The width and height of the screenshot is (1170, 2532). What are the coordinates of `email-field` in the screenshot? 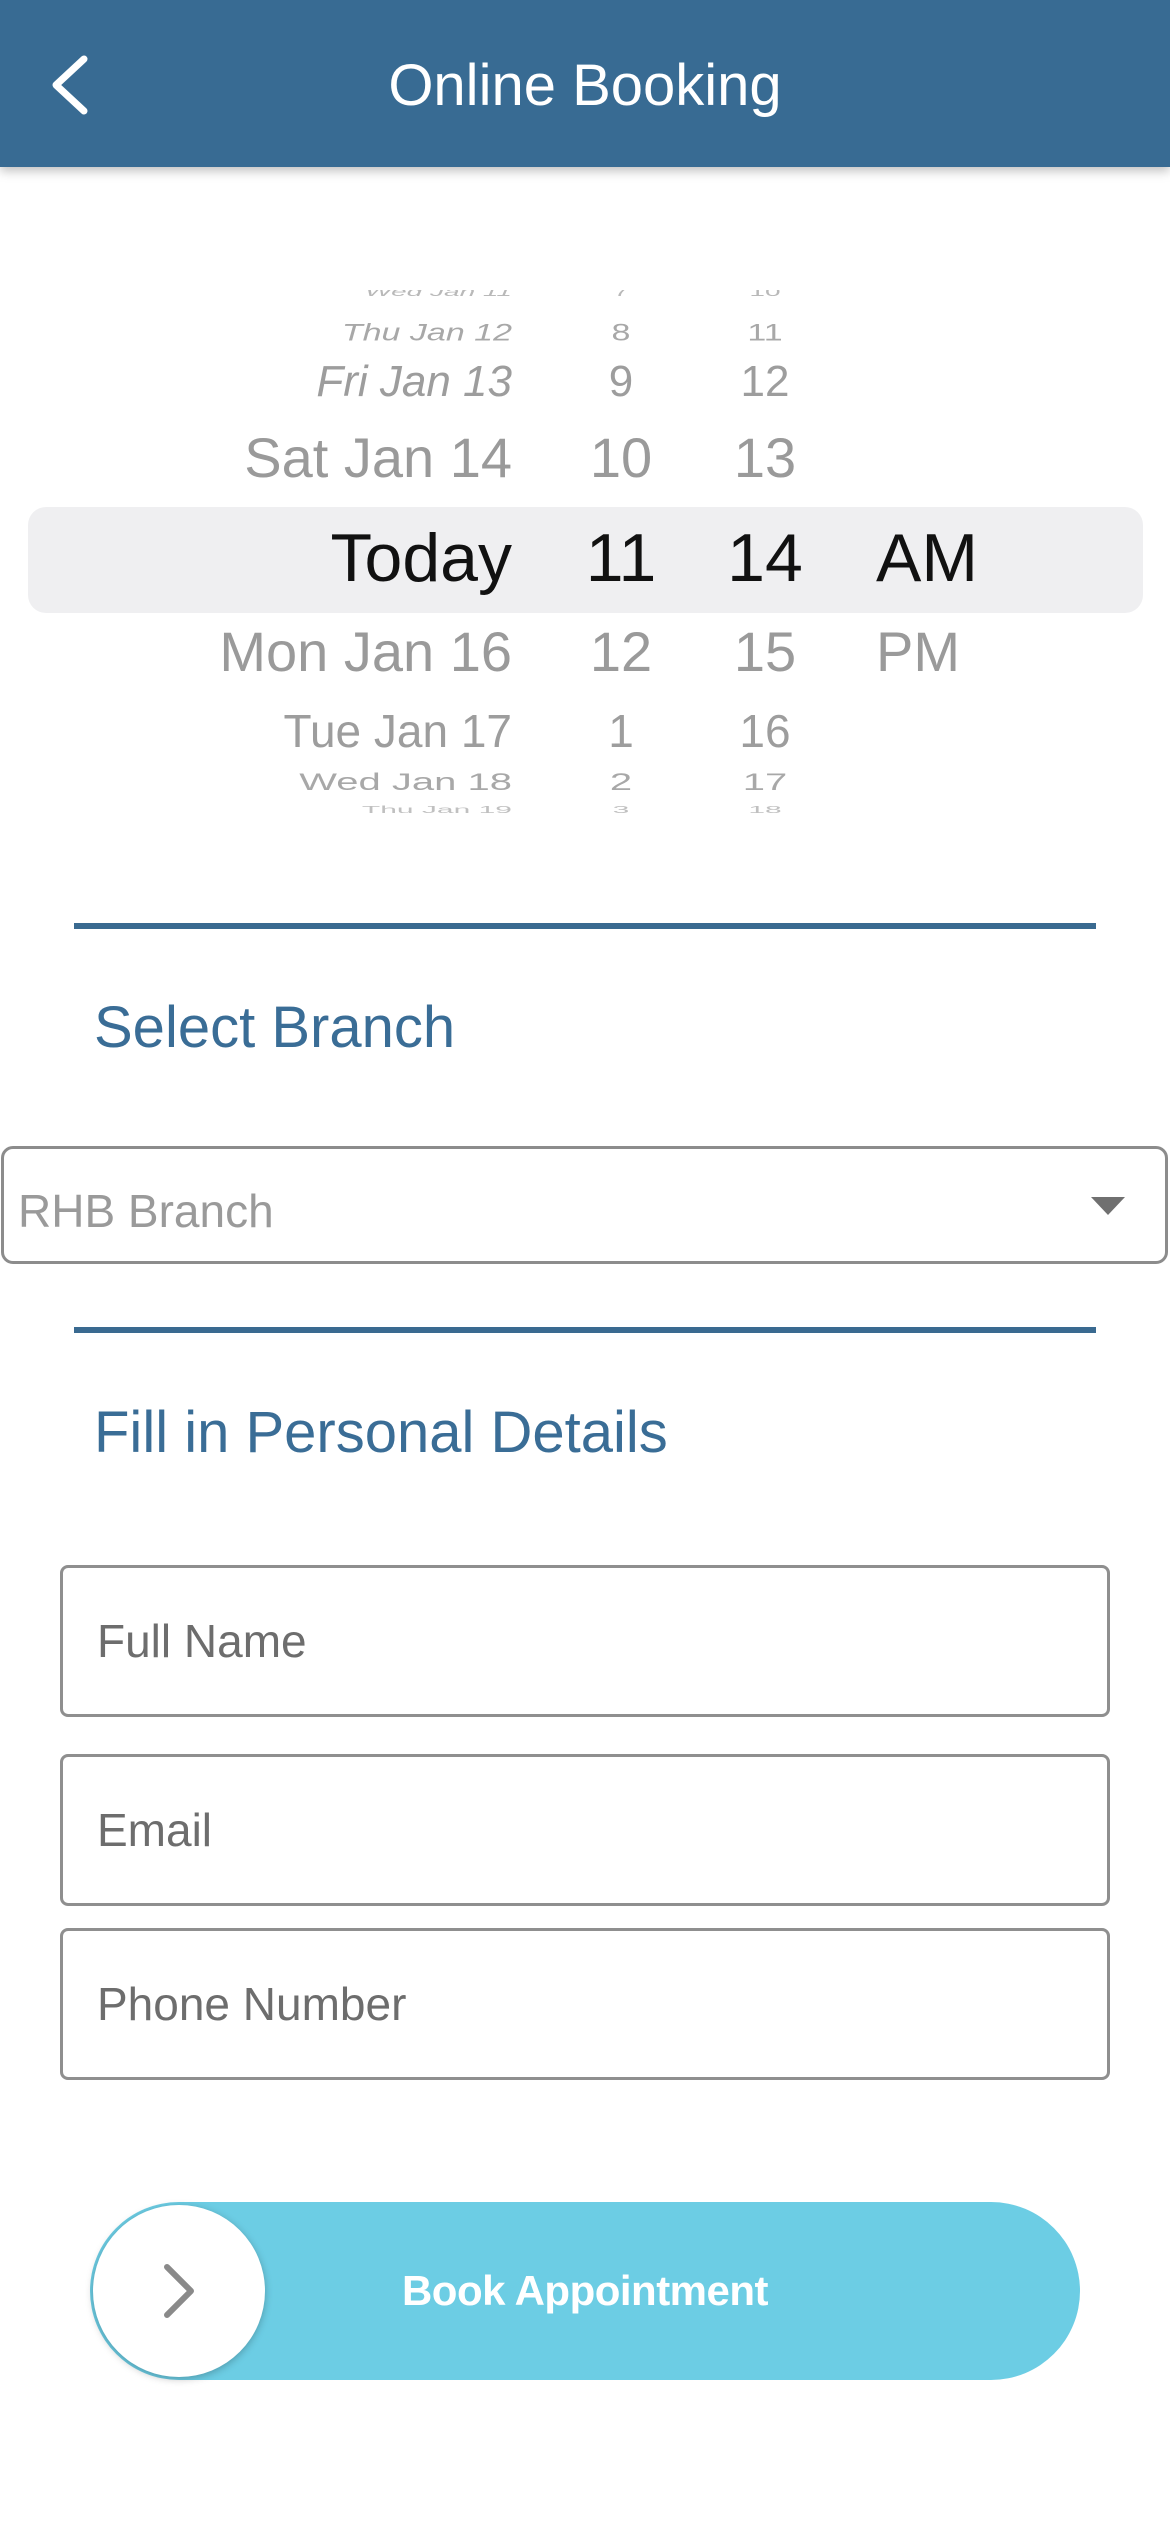 It's located at (585, 1830).